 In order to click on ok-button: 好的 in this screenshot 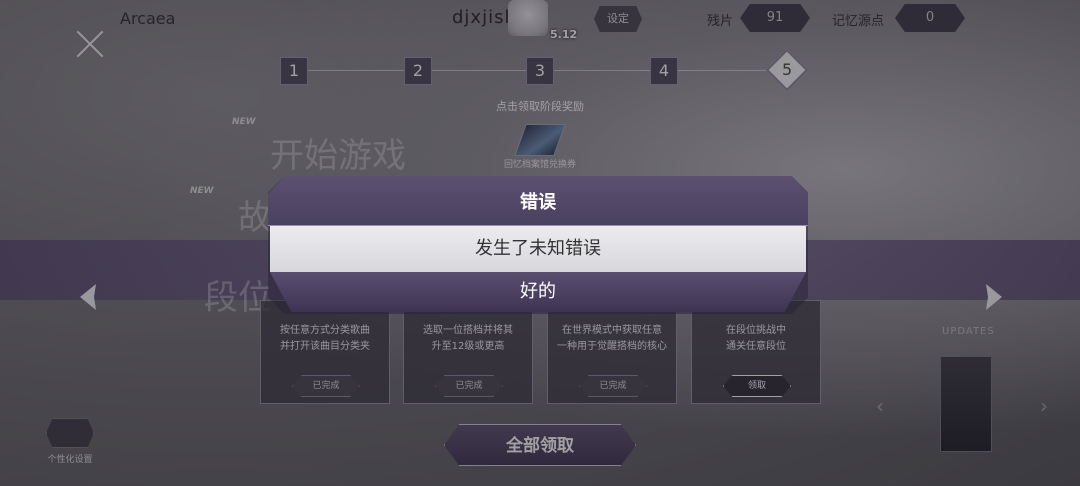, I will do `click(538, 292)`.